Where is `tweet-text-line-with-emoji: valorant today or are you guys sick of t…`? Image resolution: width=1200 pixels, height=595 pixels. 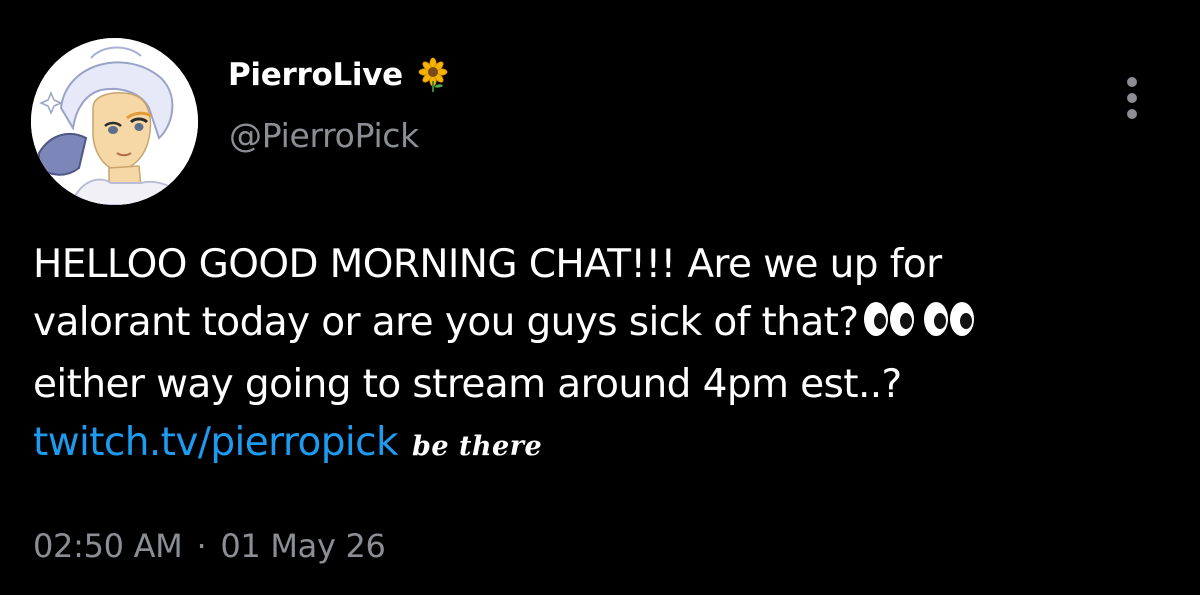 tweet-text-line-with-emoji: valorant today or are you guys sick of t… is located at coordinates (608, 325).